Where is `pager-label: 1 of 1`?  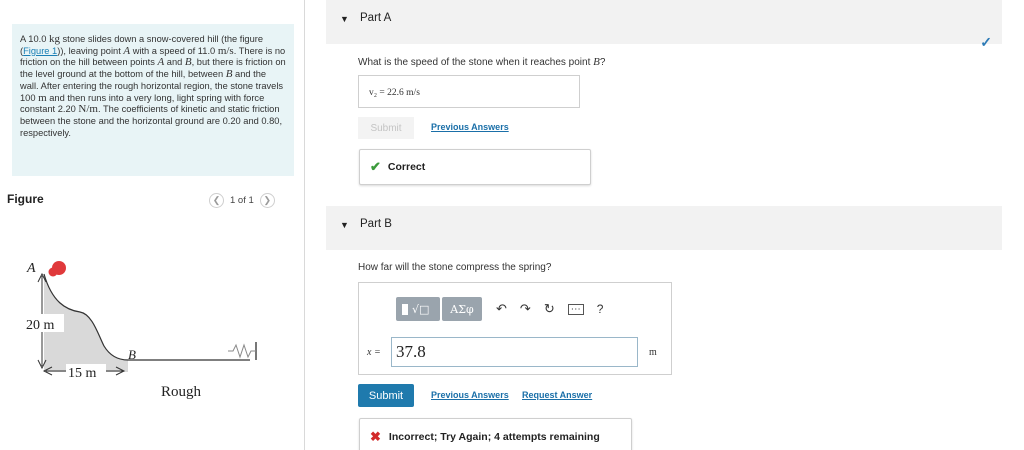
pager-label: 1 of 1 is located at coordinates (242, 200).